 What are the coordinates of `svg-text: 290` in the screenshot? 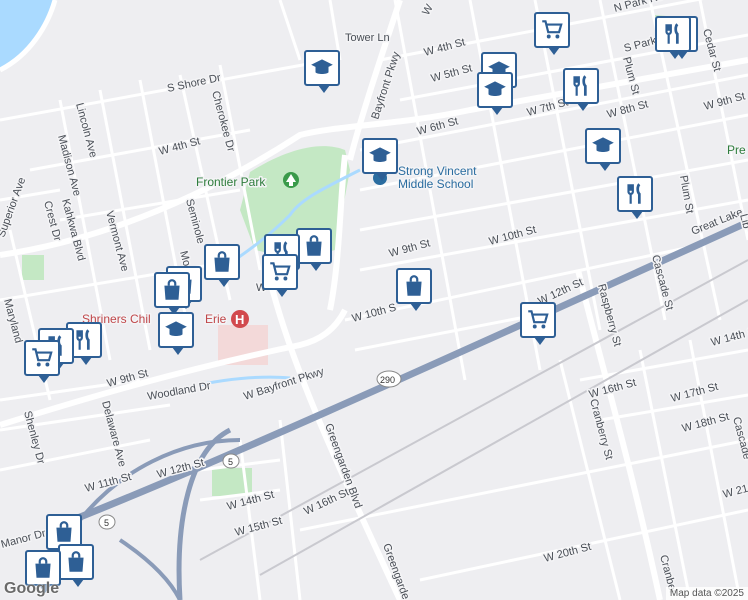 It's located at (387, 380).